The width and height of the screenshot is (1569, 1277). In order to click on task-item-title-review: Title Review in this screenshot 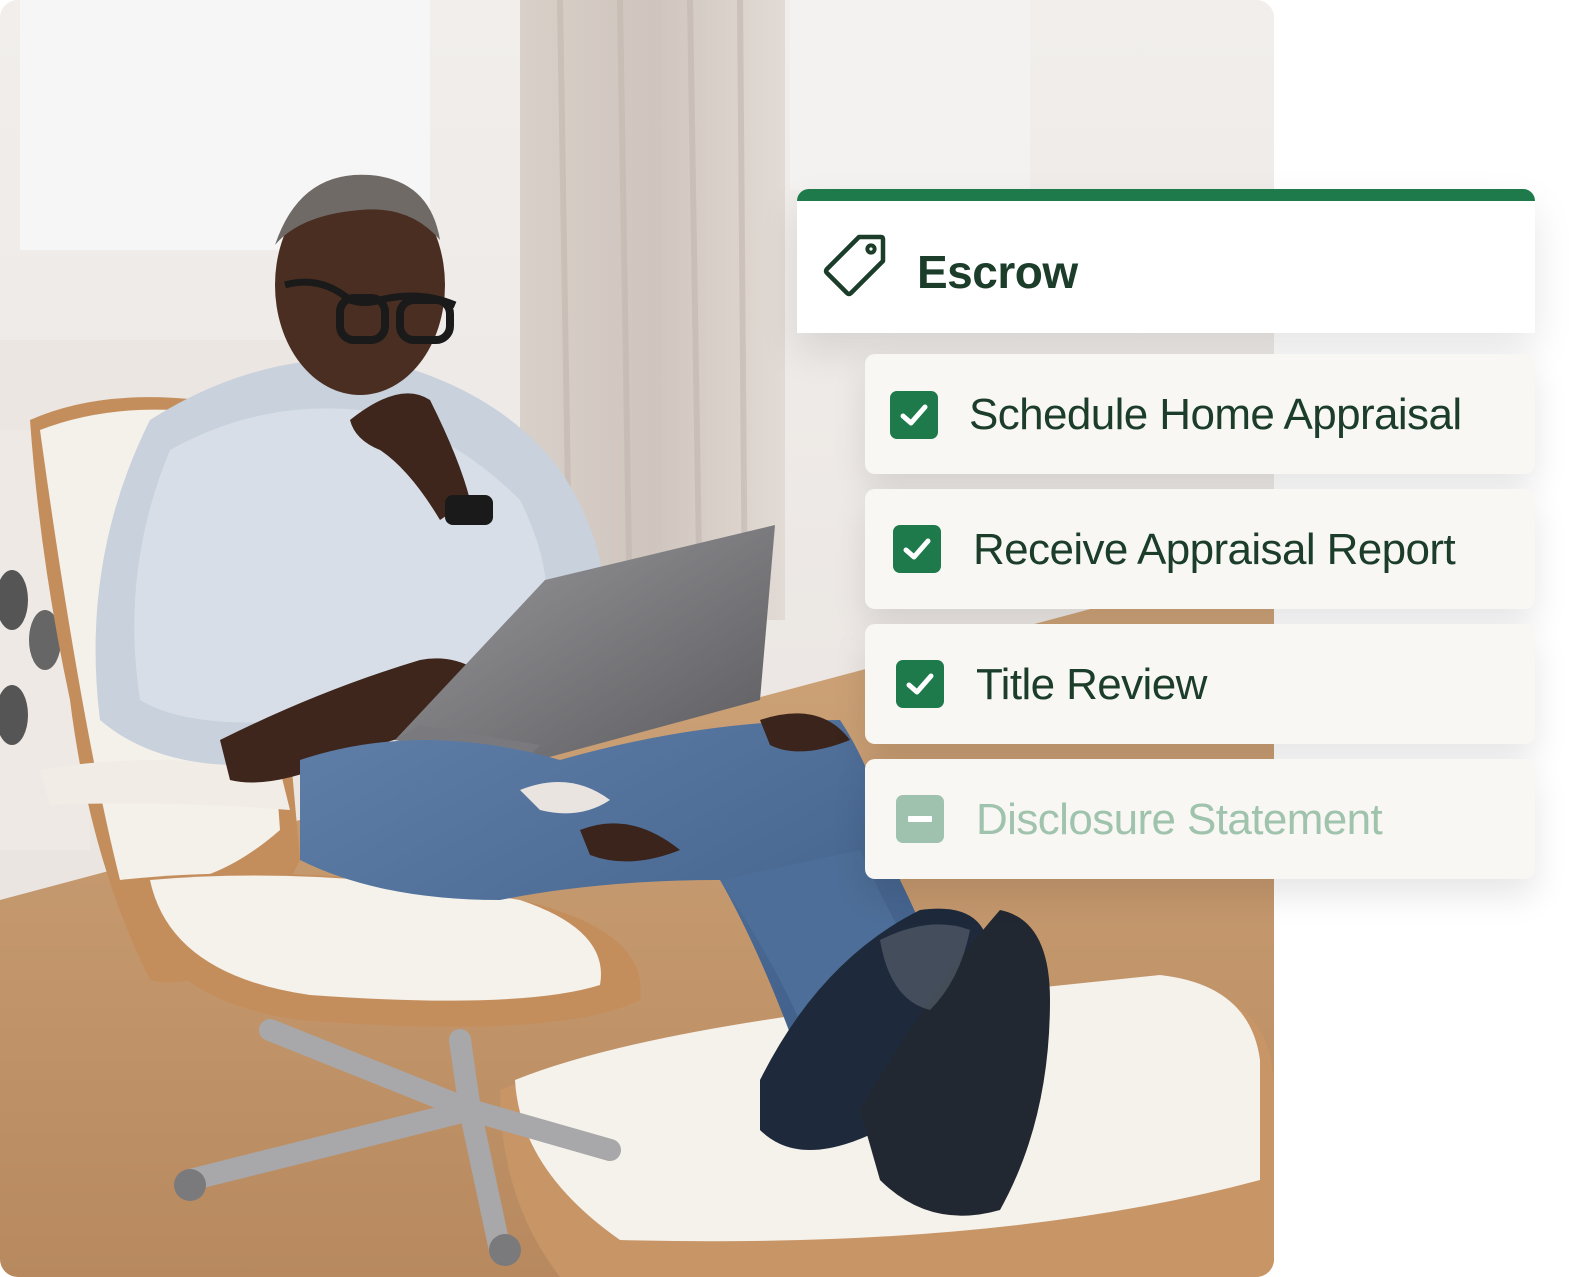, I will do `click(1200, 684)`.